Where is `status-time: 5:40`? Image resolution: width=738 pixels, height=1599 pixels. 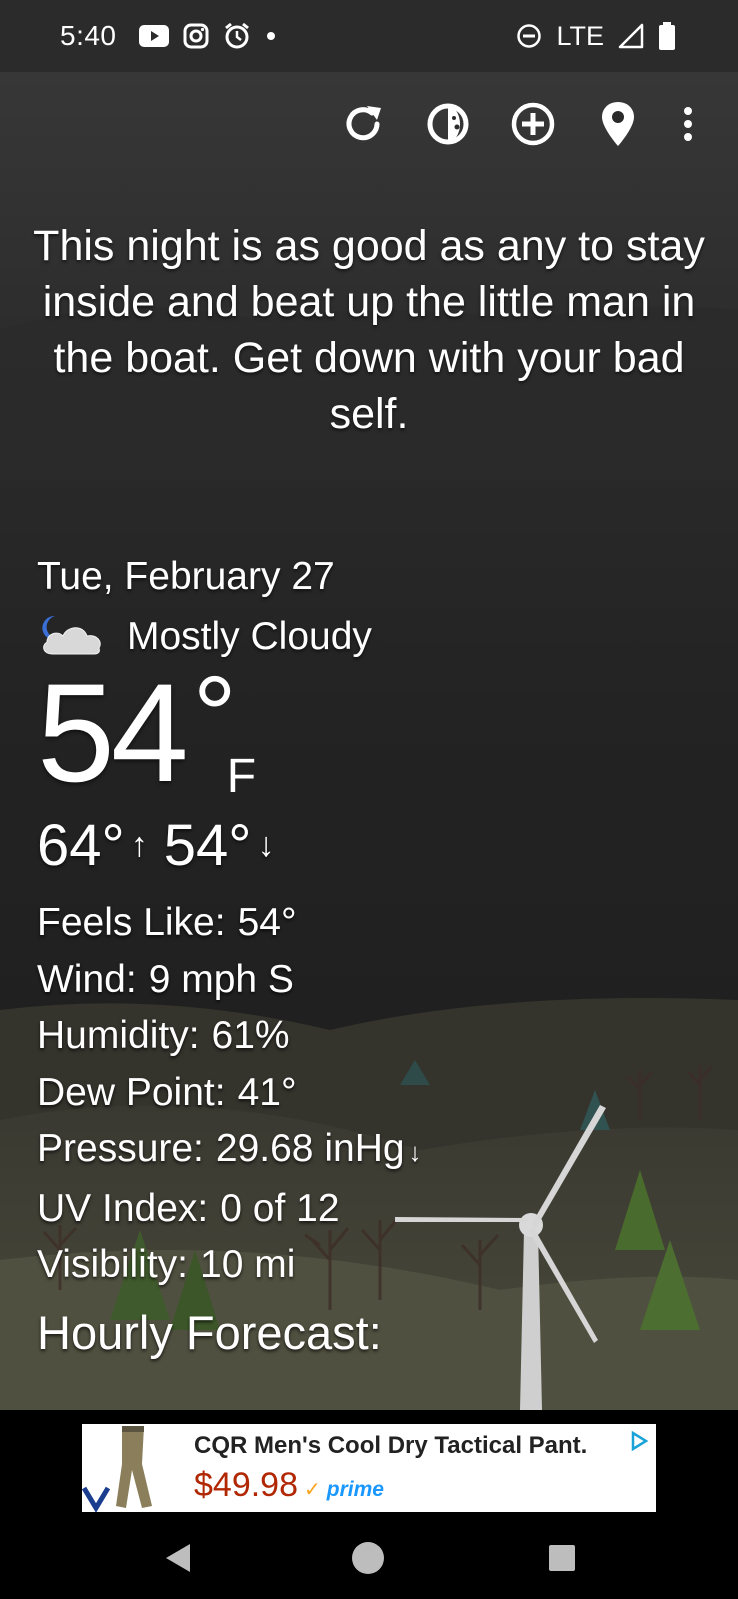 status-time: 5:40 is located at coordinates (88, 35).